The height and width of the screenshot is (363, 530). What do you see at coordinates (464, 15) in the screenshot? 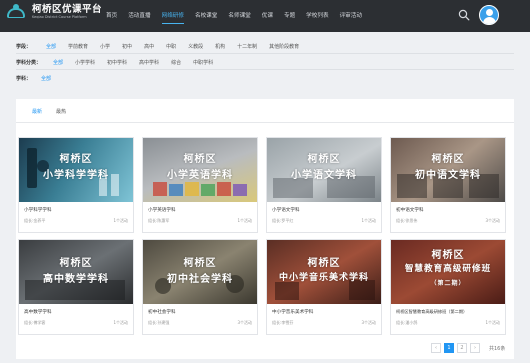
I see `search-icon` at bounding box center [464, 15].